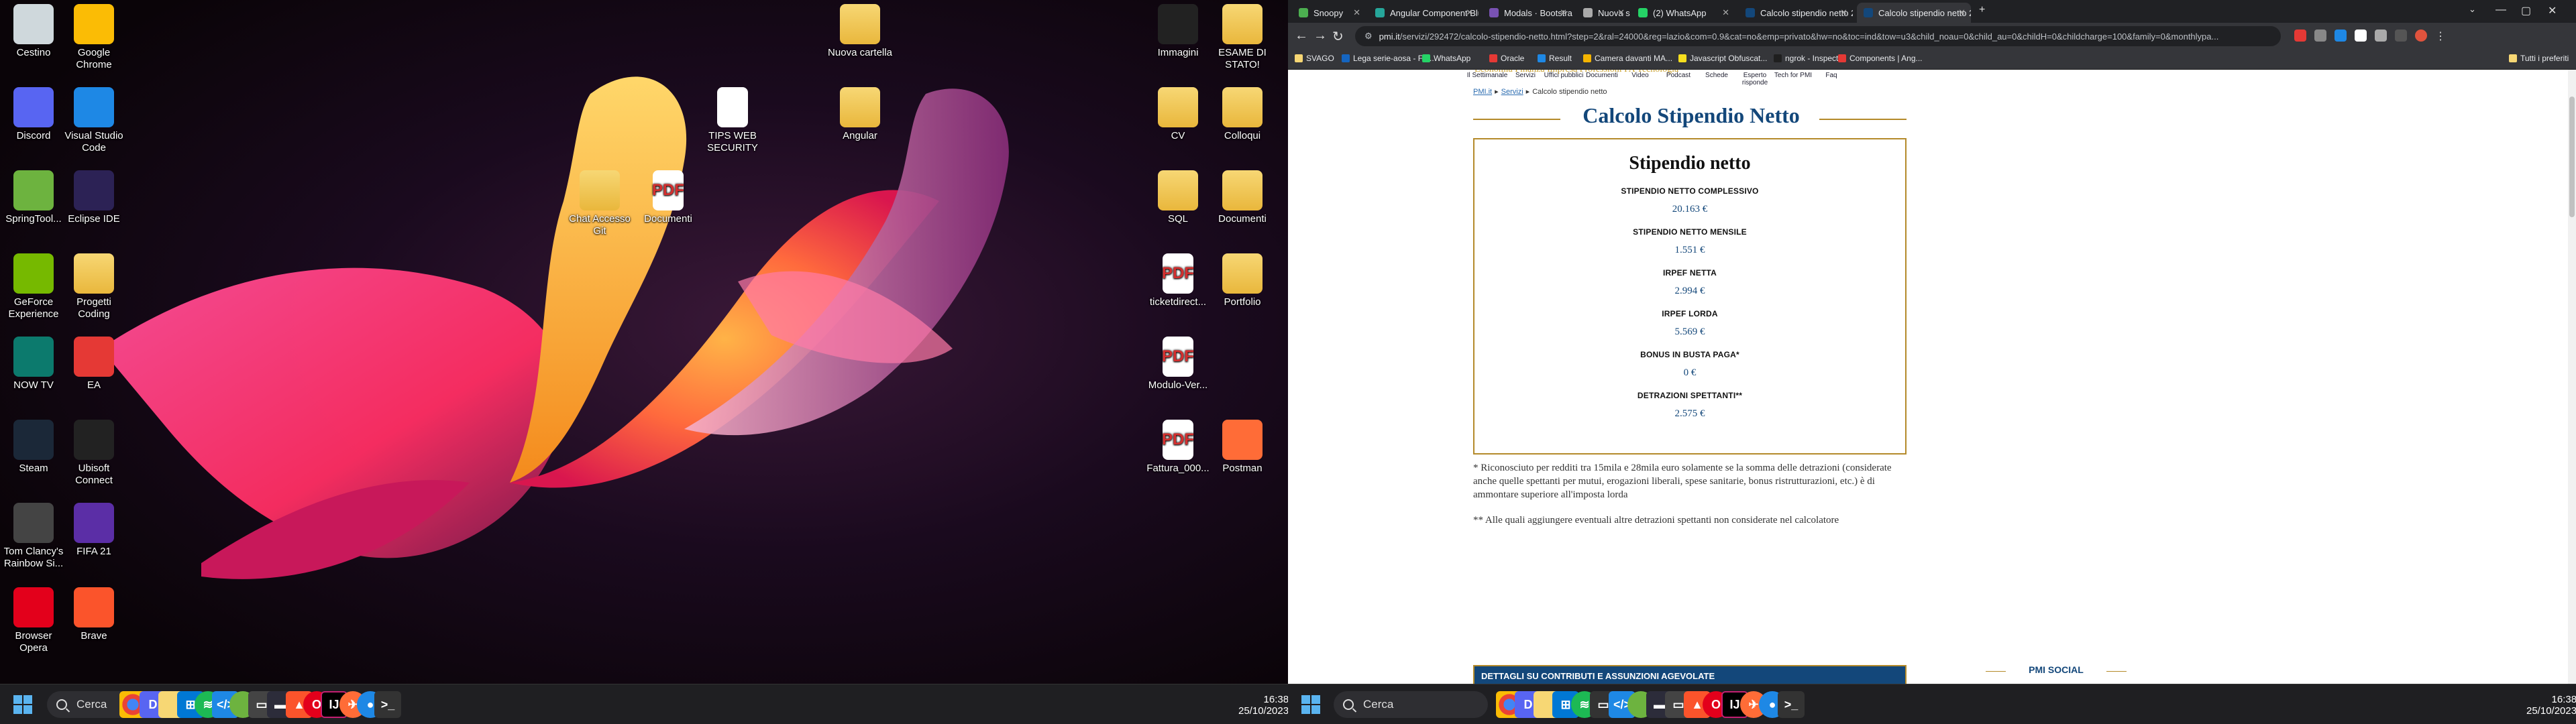 This screenshot has height=724, width=2576. Describe the element at coordinates (2552, 10) in the screenshot. I see `close-window-icon: ✕` at that location.